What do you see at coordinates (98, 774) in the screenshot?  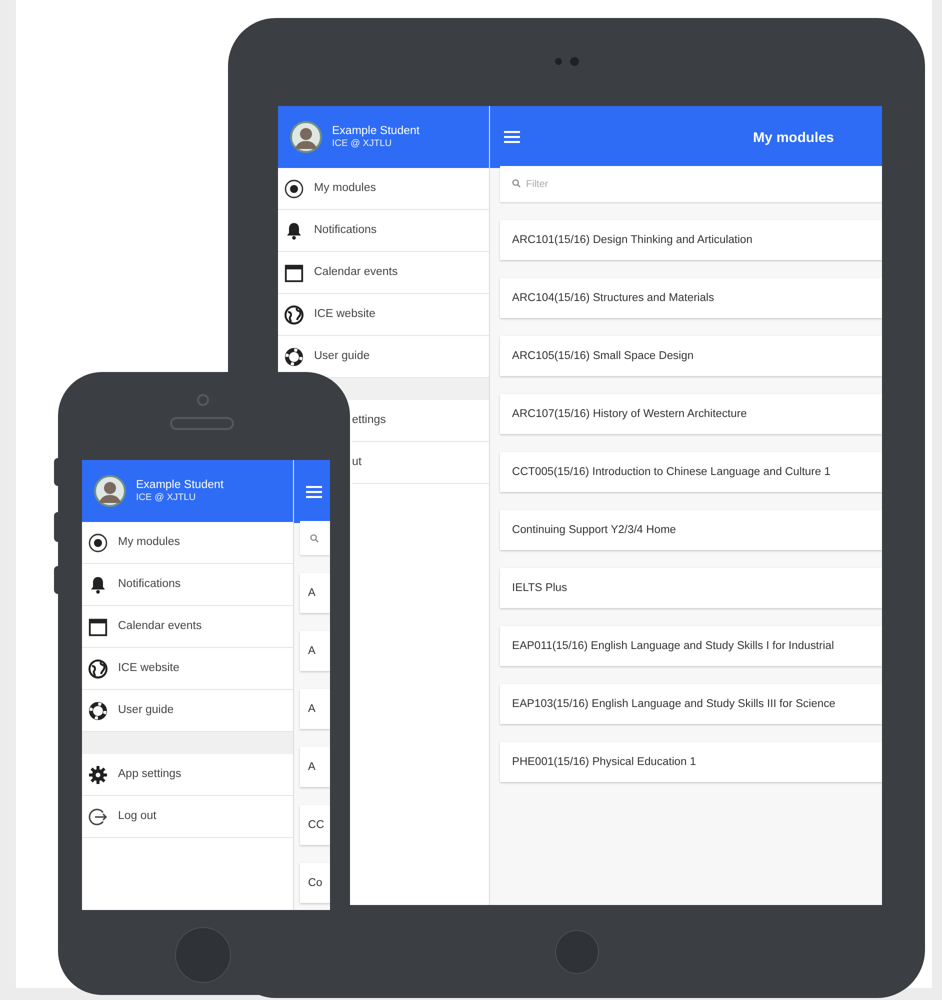 I see `gear-icon` at bounding box center [98, 774].